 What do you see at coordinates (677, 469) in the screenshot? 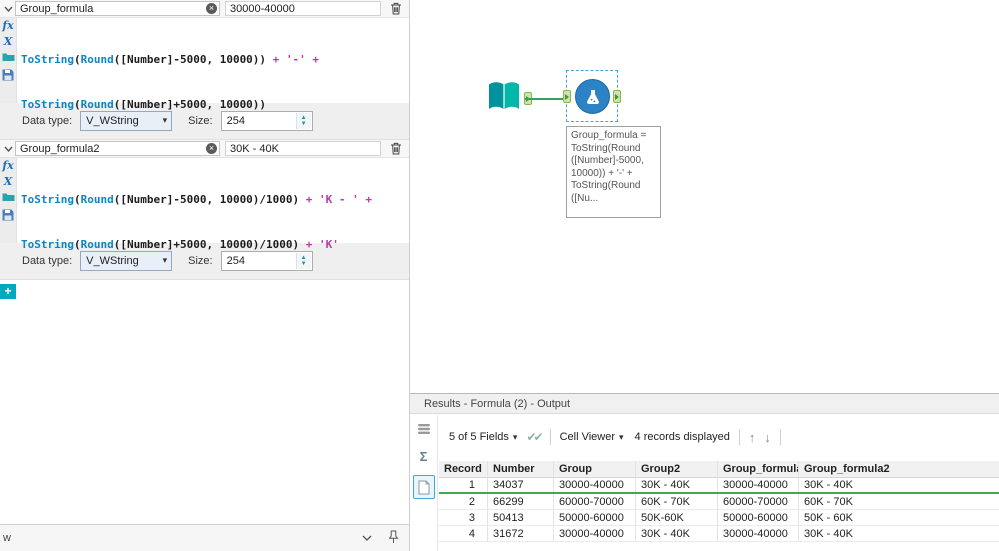
I see `column-header-group2: Group2` at bounding box center [677, 469].